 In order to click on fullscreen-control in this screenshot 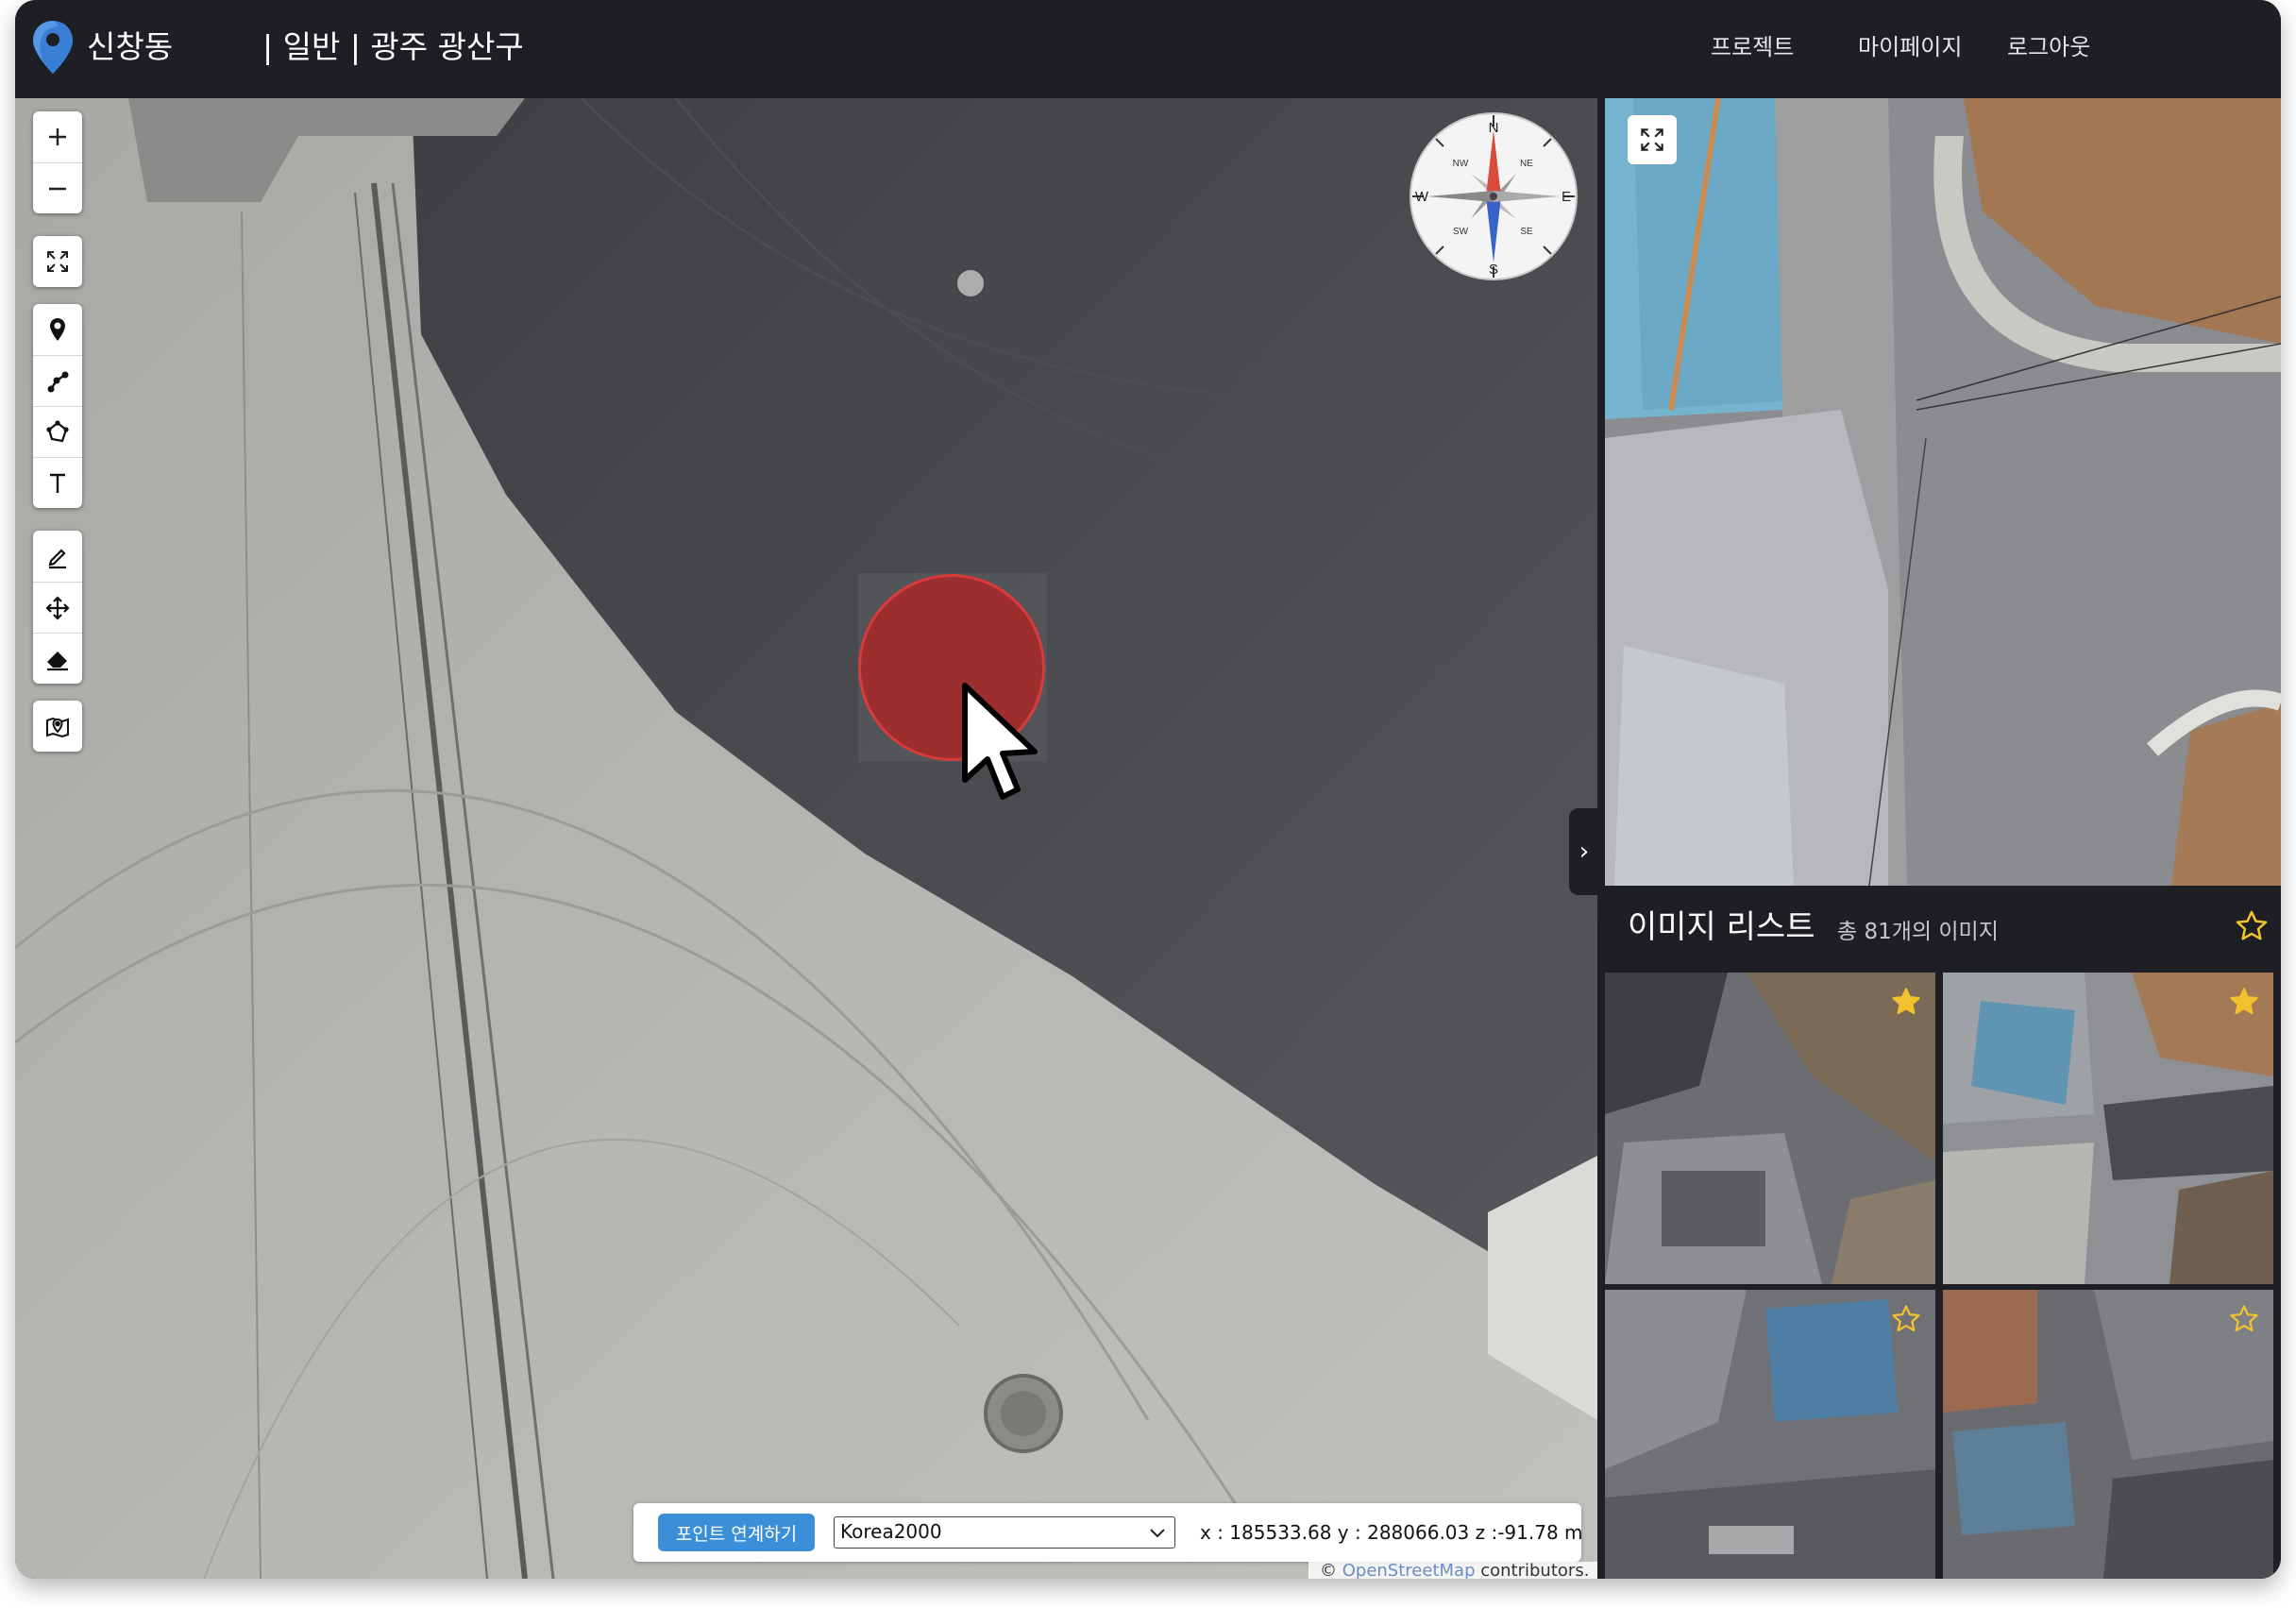, I will do `click(57, 261)`.